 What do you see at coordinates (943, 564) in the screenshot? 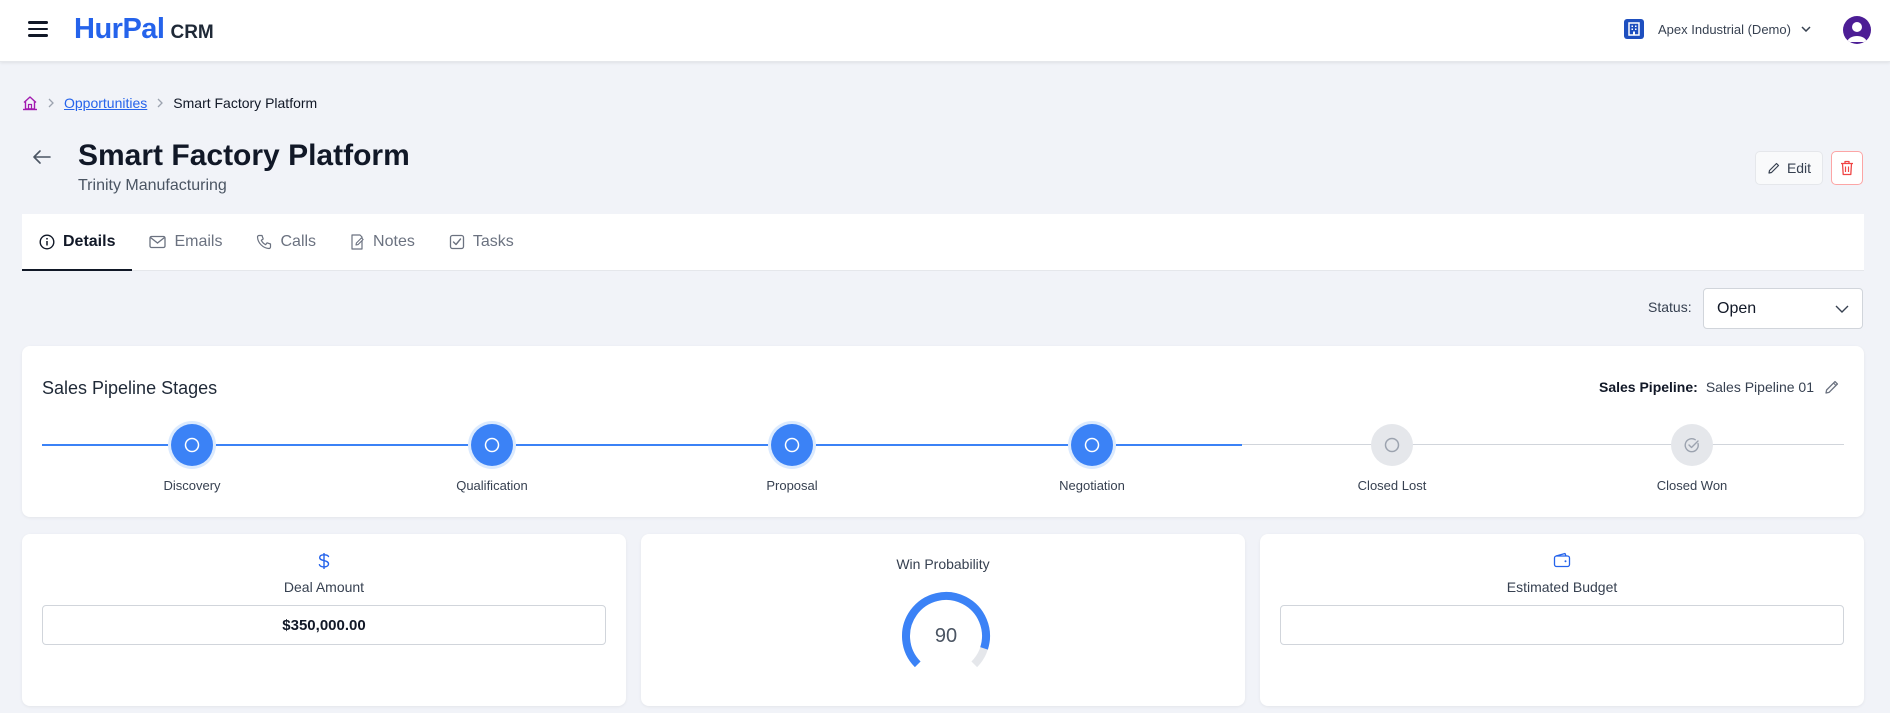
I see `win-probability-label: Win Probability` at bounding box center [943, 564].